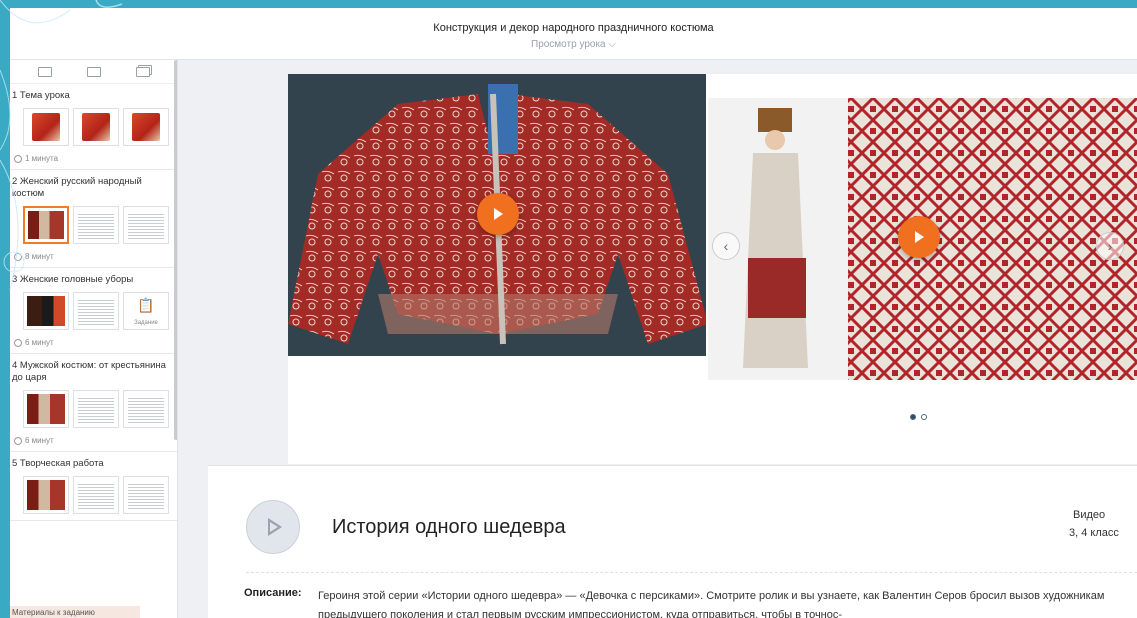  I want to click on video-play-button, so click(273, 527).